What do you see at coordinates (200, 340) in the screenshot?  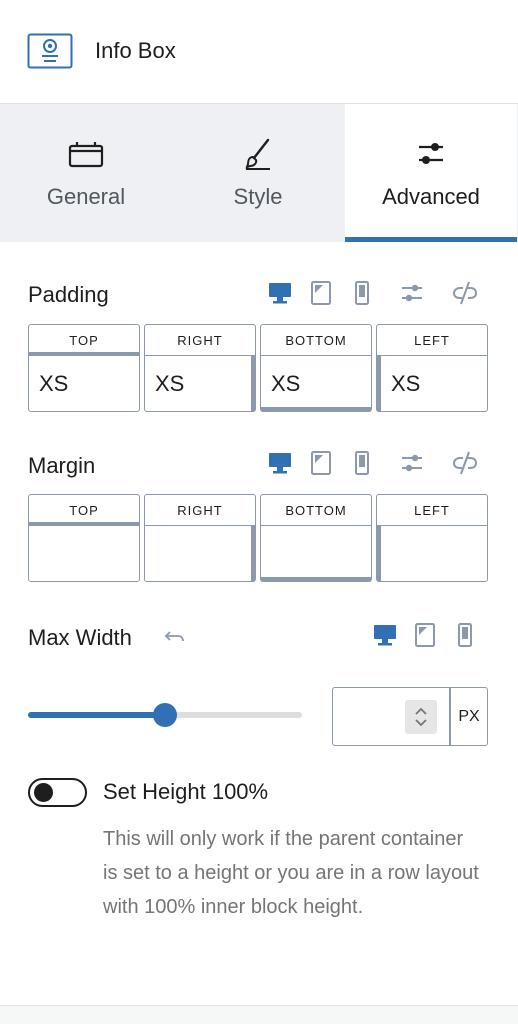 I see `padding-right-label: RIGHT` at bounding box center [200, 340].